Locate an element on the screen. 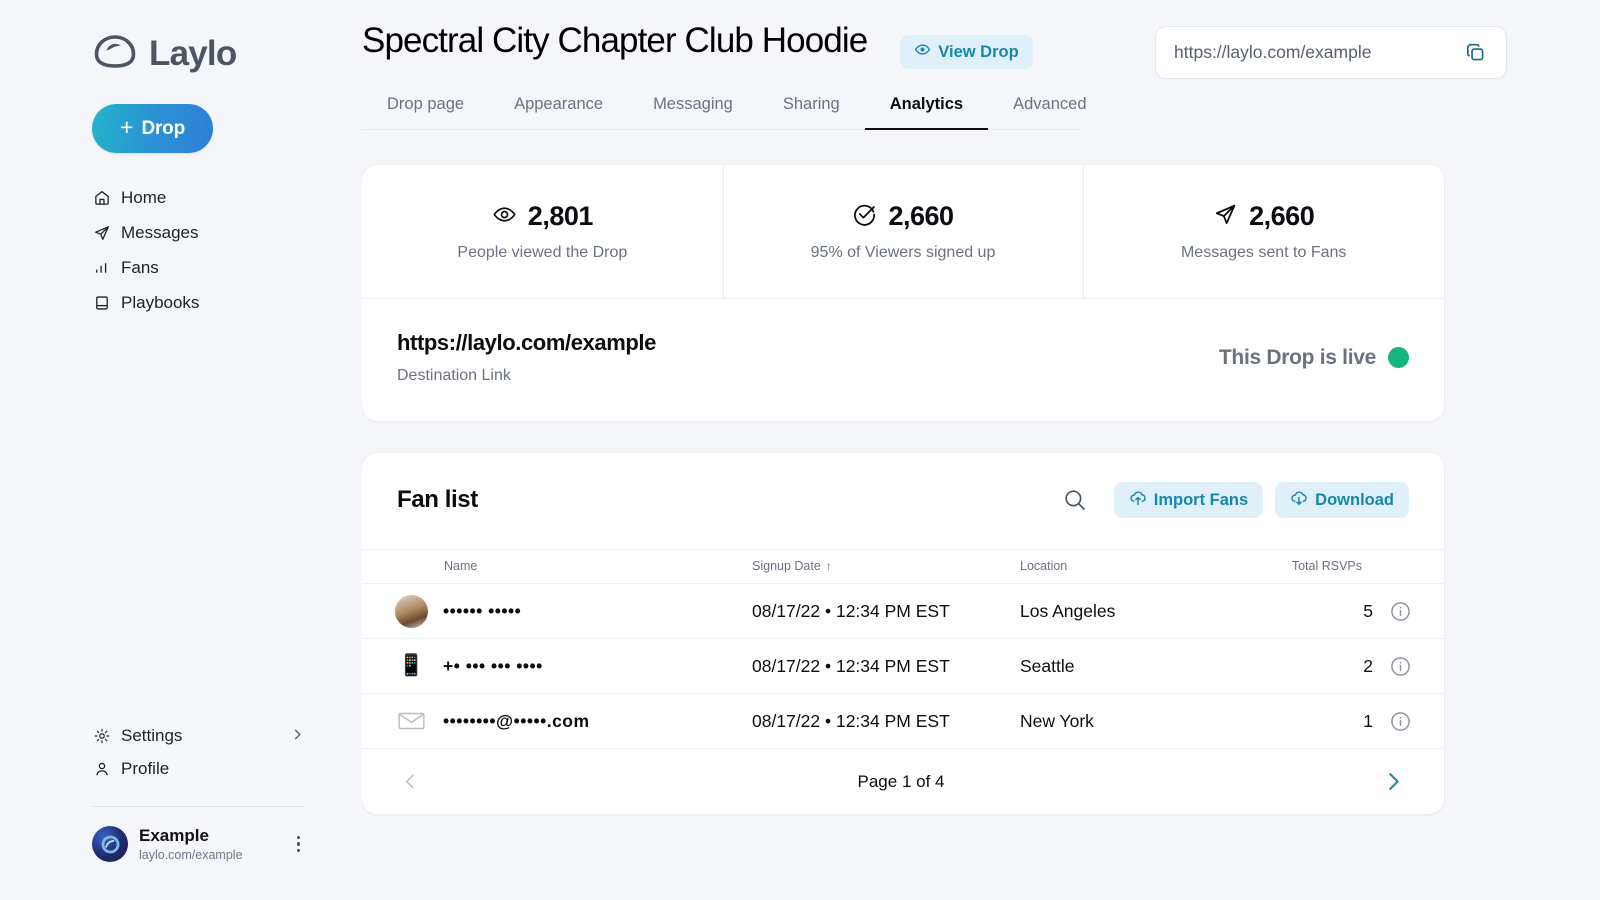 This screenshot has width=1600, height=900. table-header-row: Name Signup Date ↑ Location Total RSVPs is located at coordinates (903, 566).